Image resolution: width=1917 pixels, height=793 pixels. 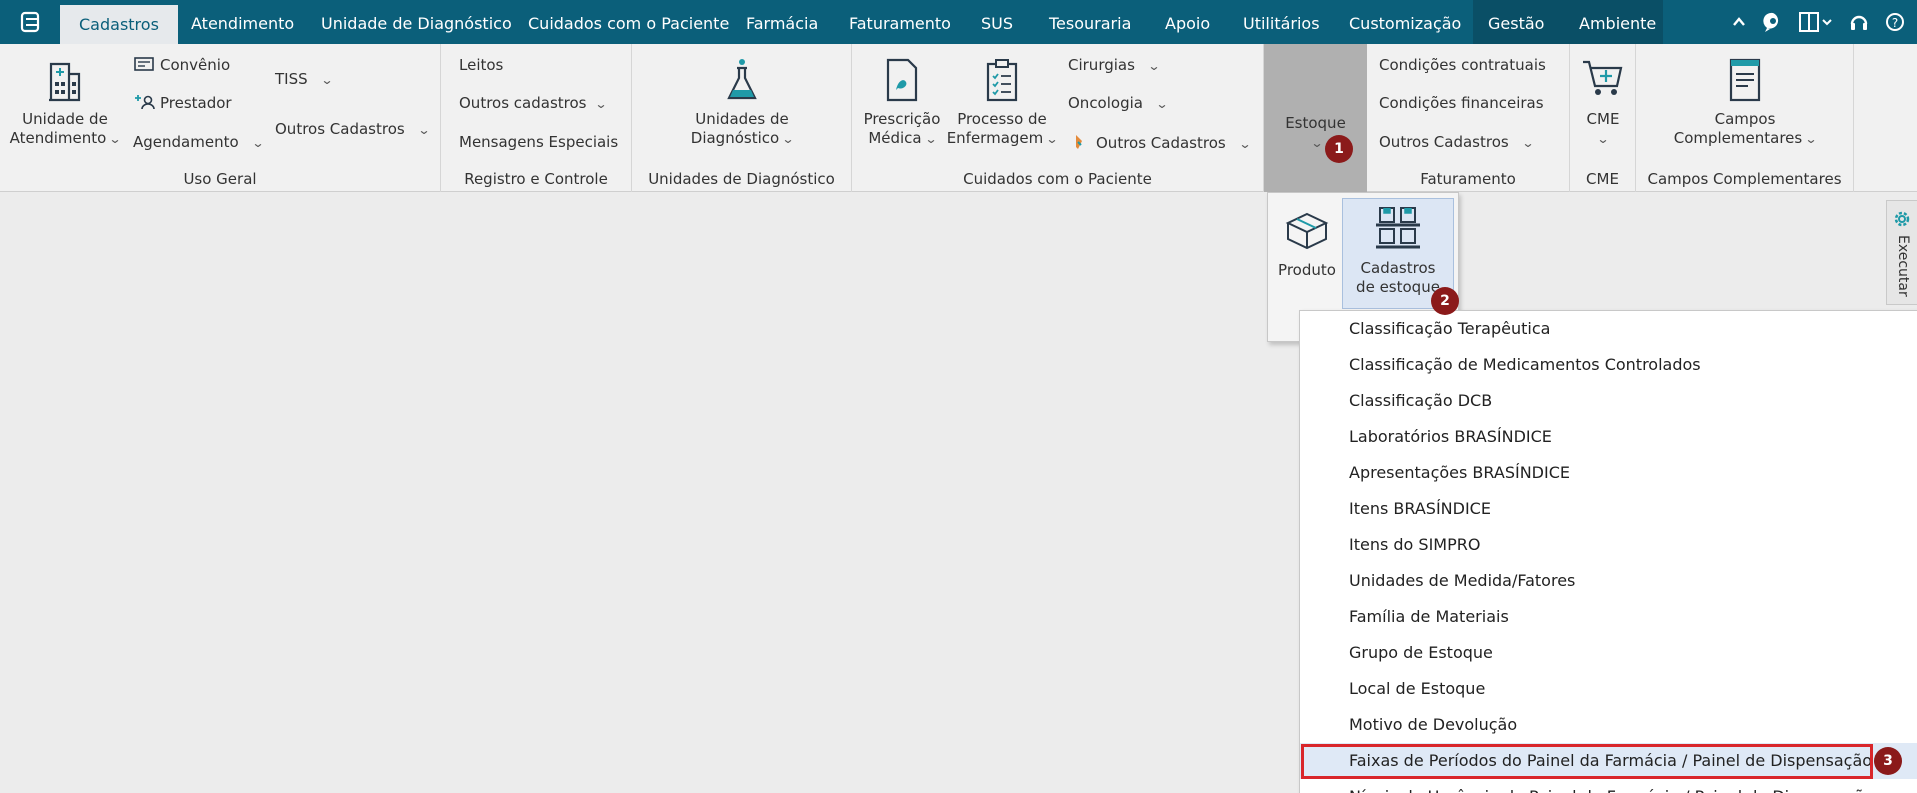 I want to click on group-cme: CME ⌄ CME, so click(x=1603, y=118).